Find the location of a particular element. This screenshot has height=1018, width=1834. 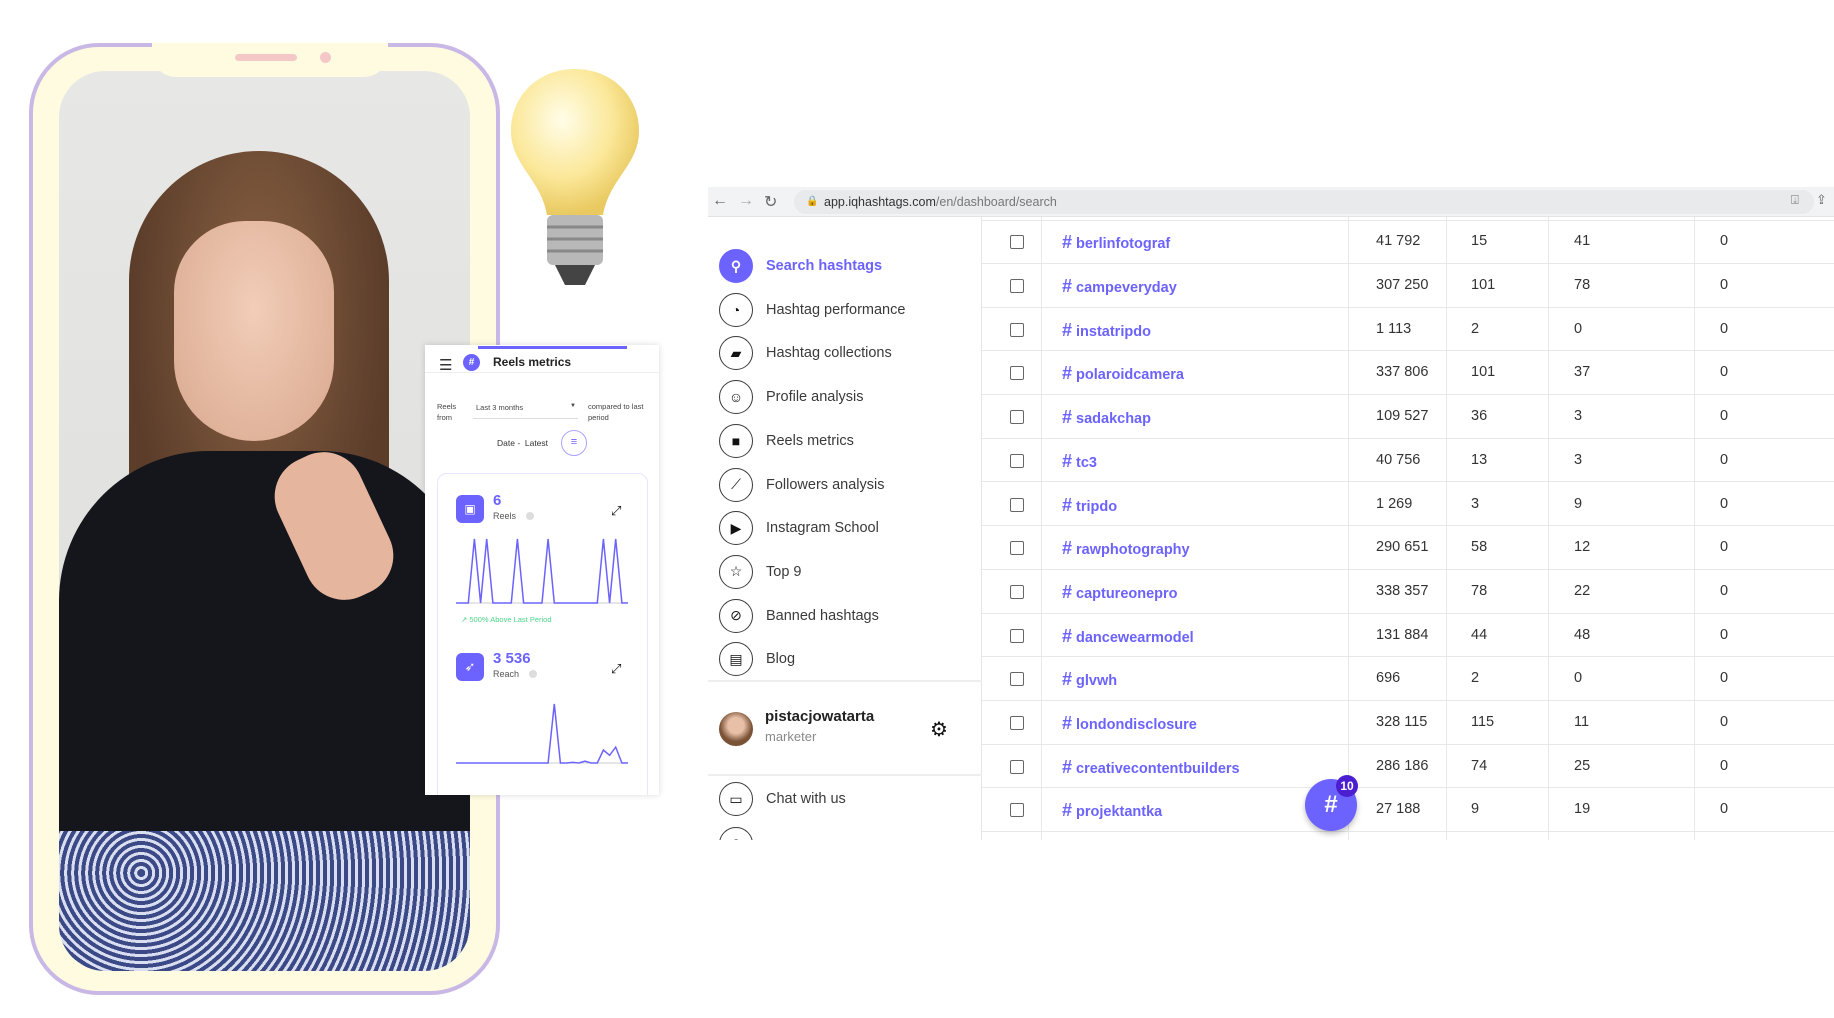

table-cell: 15 is located at coordinates (1479, 241).